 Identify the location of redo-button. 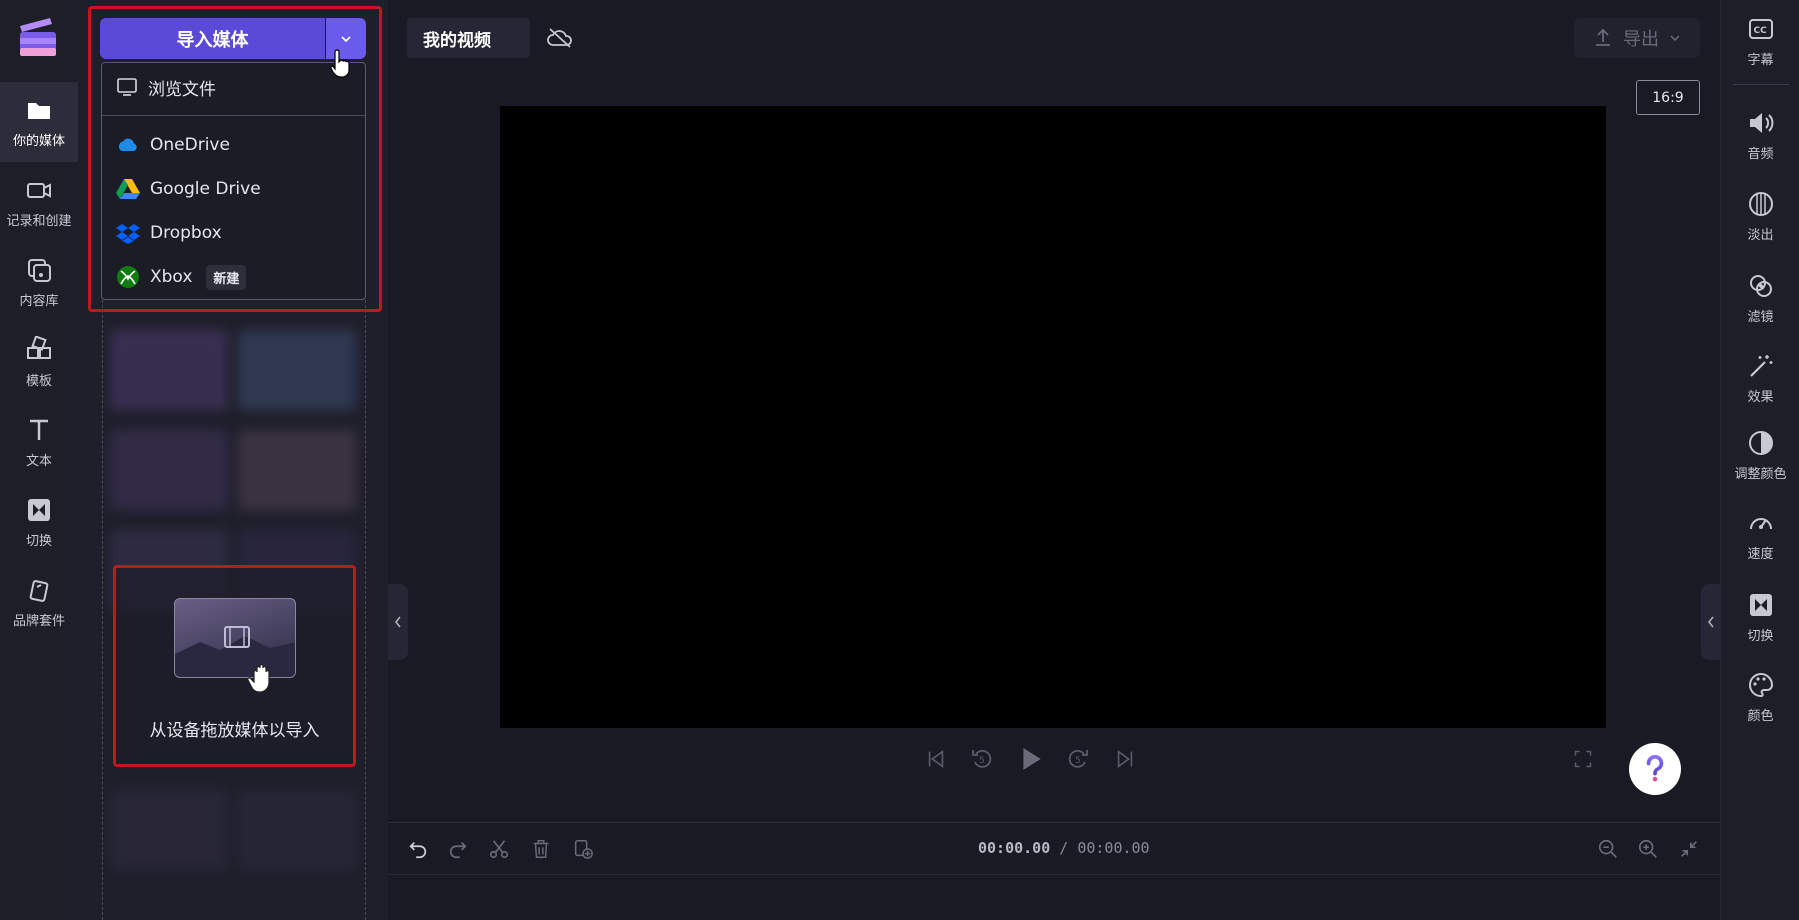
(458, 849).